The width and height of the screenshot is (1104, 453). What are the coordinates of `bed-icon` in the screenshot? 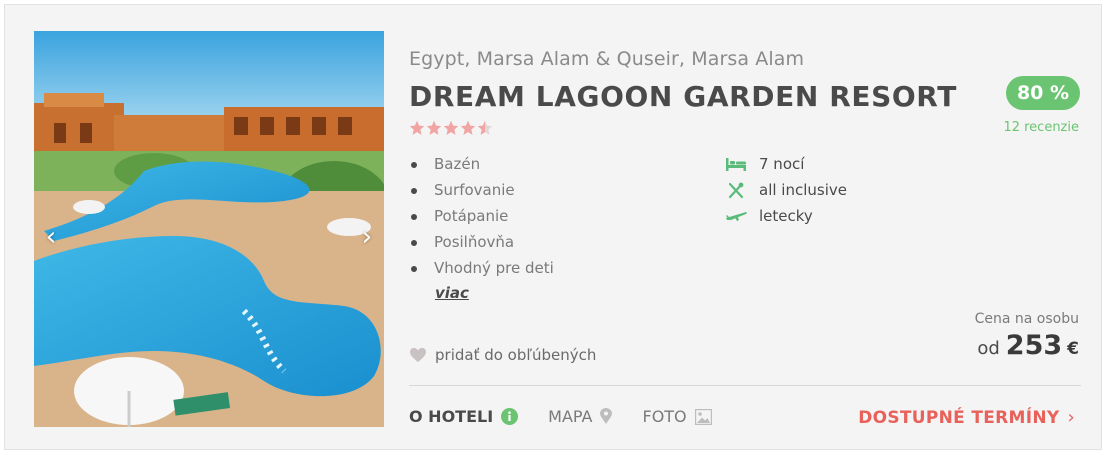 It's located at (736, 164).